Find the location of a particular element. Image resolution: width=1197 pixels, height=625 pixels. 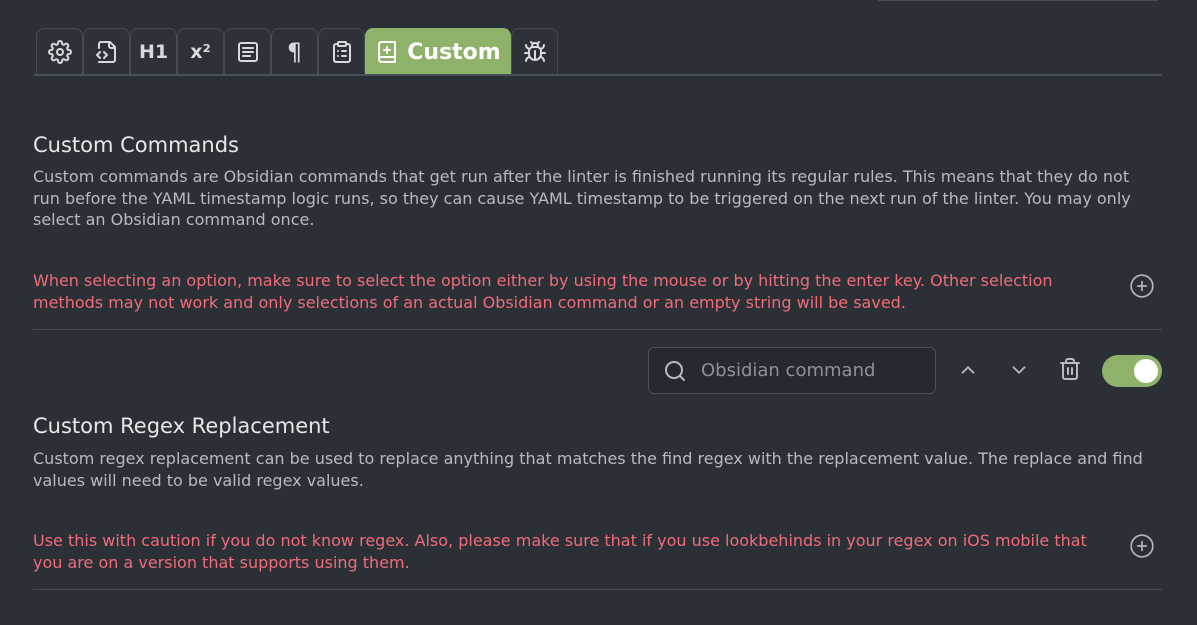

pilcrow-icon: ¶ is located at coordinates (294, 52).